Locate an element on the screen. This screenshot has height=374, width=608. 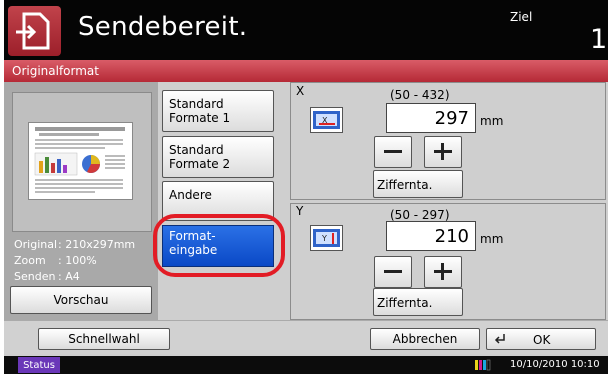
ok-button: OK is located at coordinates (541, 339).